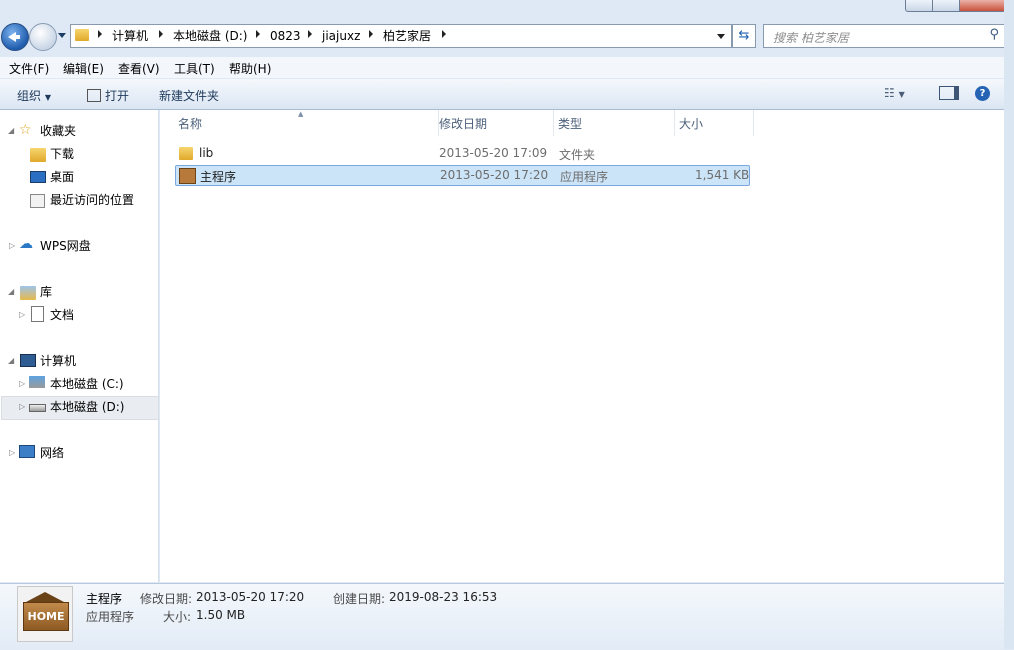 Image resolution: width=1014 pixels, height=650 pixels. What do you see at coordinates (307, 123) in the screenshot?
I see `column-header-name: 名称` at bounding box center [307, 123].